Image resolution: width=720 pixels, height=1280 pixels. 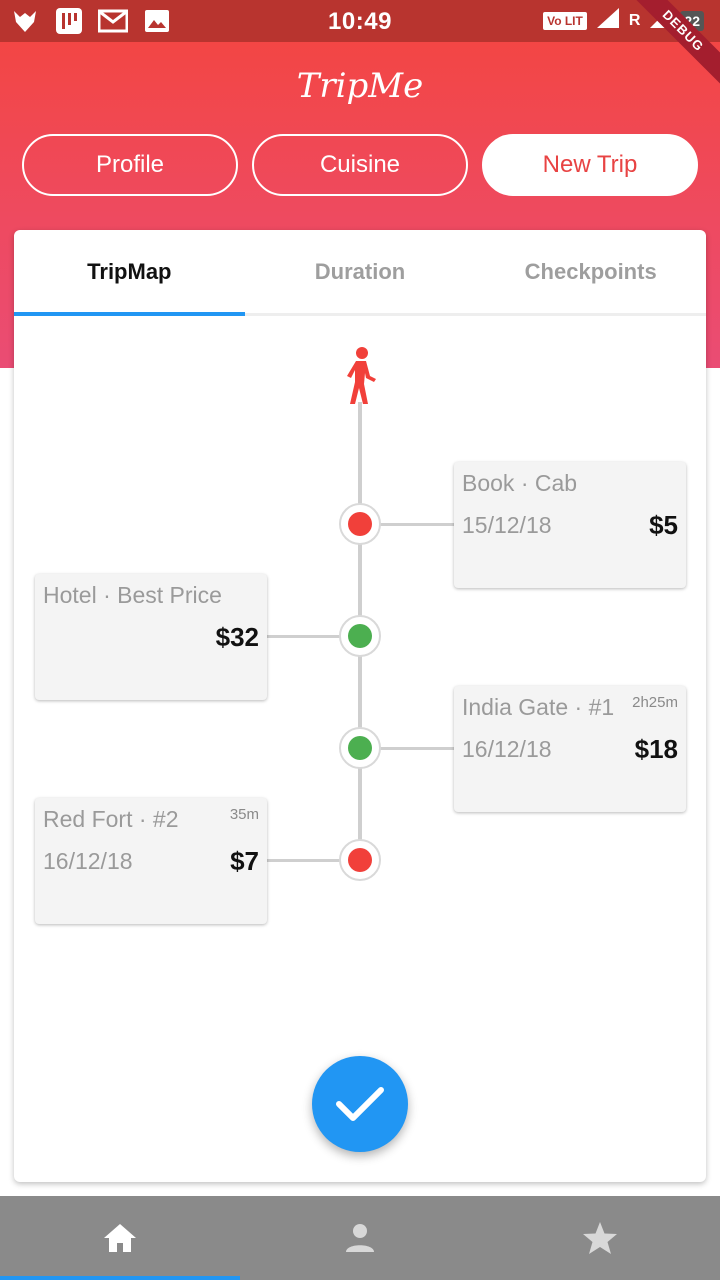 What do you see at coordinates (360, 376) in the screenshot?
I see `walking-person-icon` at bounding box center [360, 376].